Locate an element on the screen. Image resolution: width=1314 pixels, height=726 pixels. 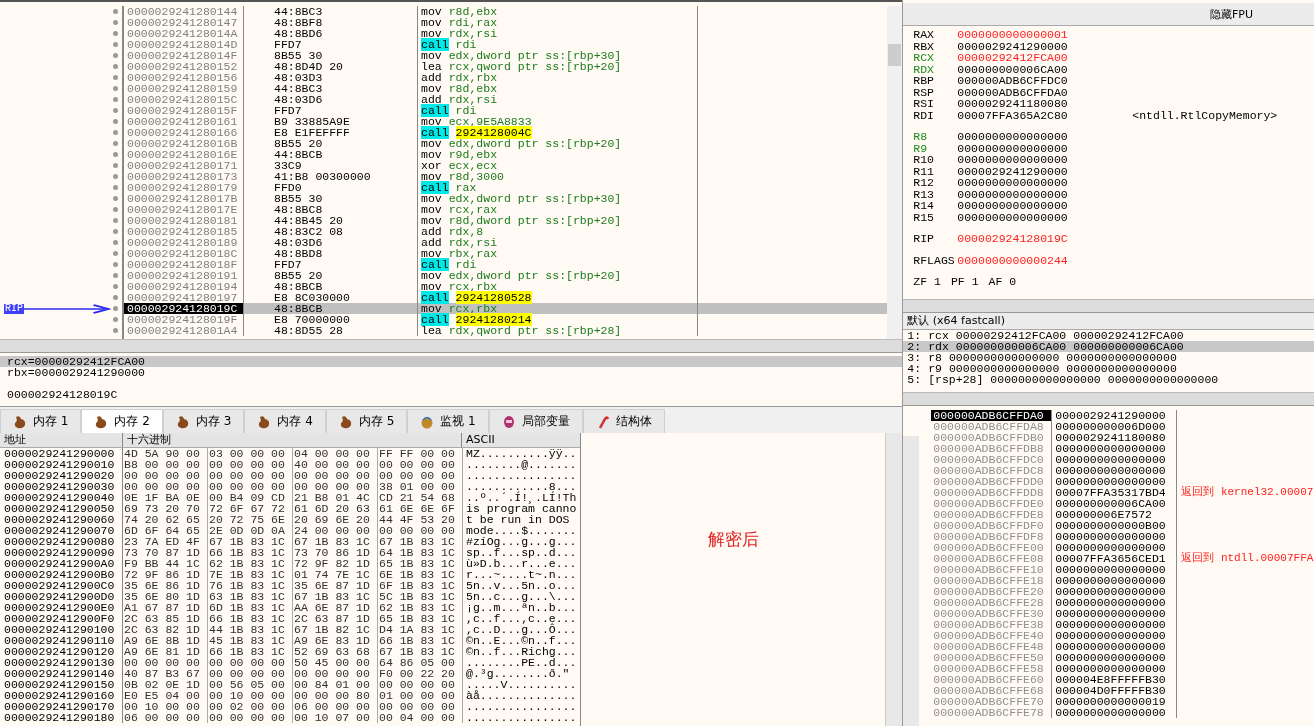
value-cell: 000004D0FFFFFB30 is located at coordinates (1115, 690).